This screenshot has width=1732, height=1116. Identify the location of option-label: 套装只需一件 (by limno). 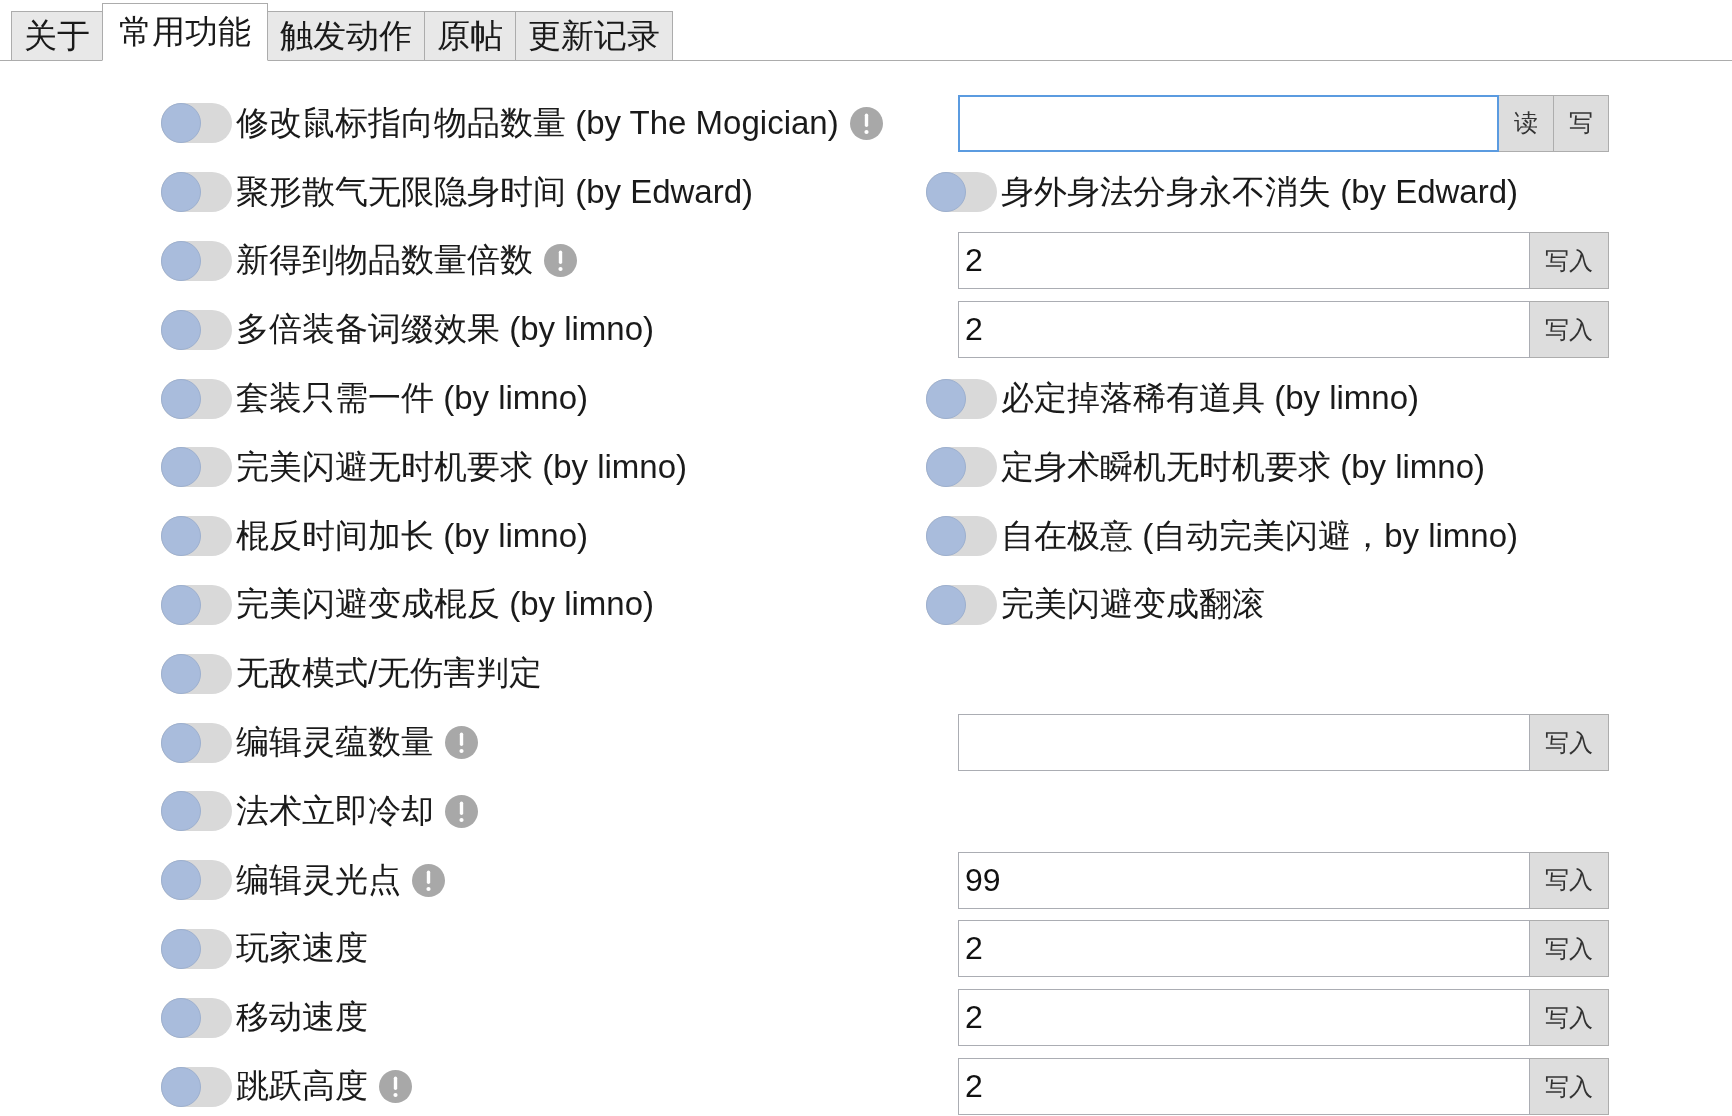
(412, 398).